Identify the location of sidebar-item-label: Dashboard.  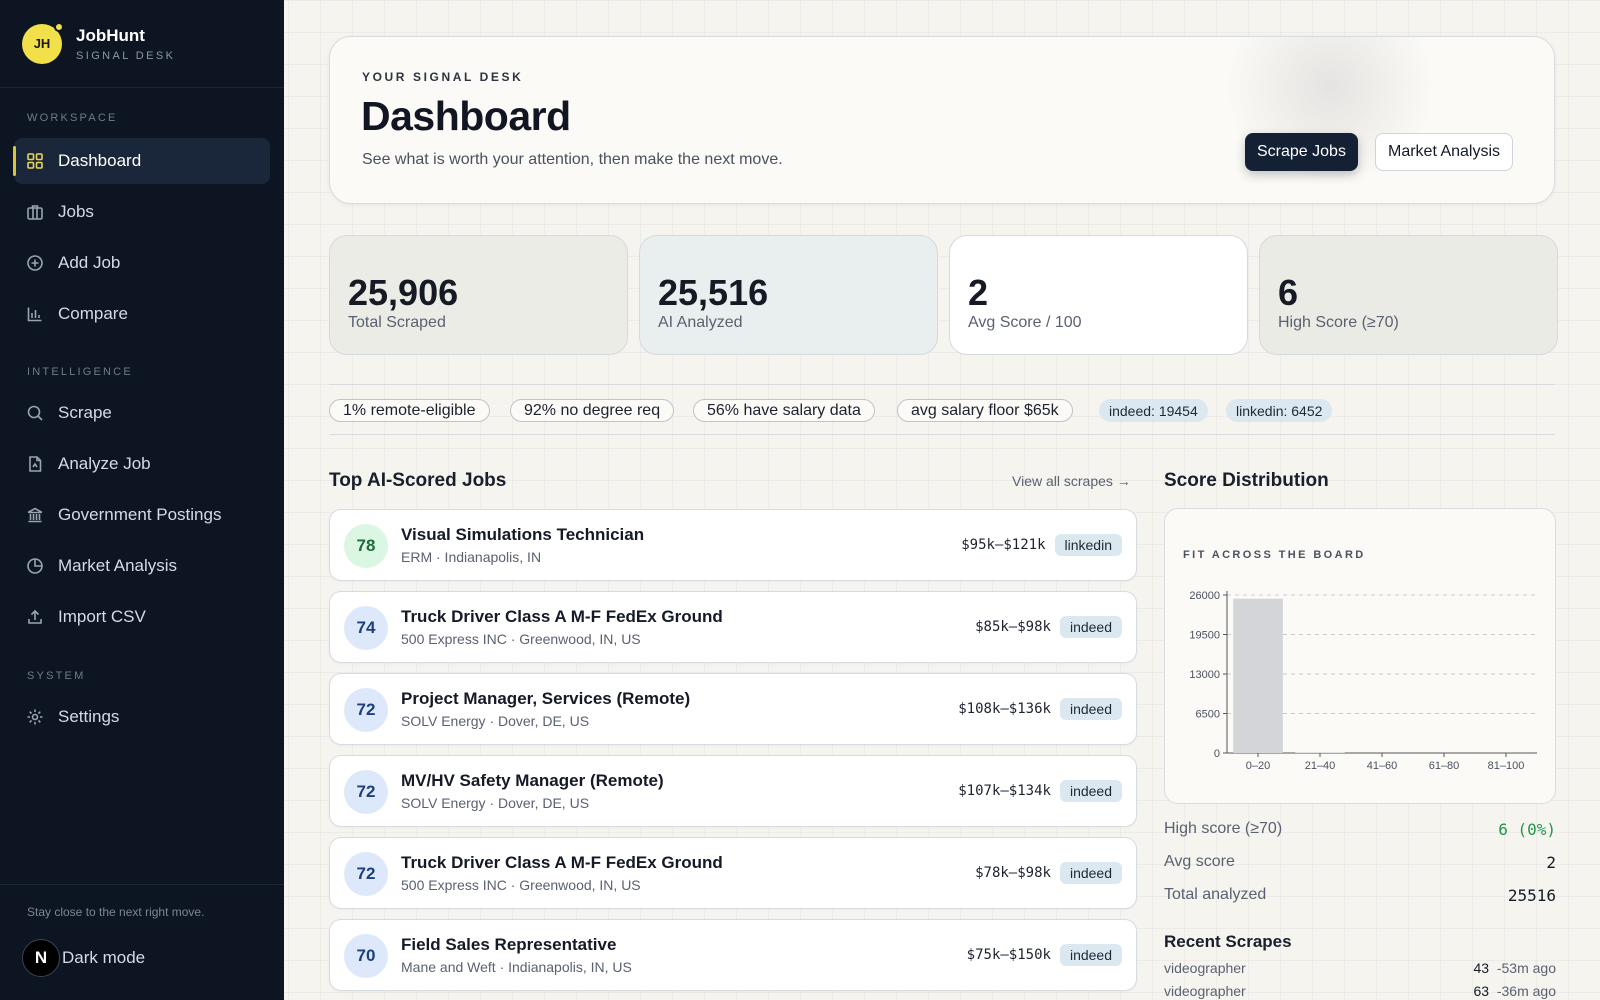
(100, 160).